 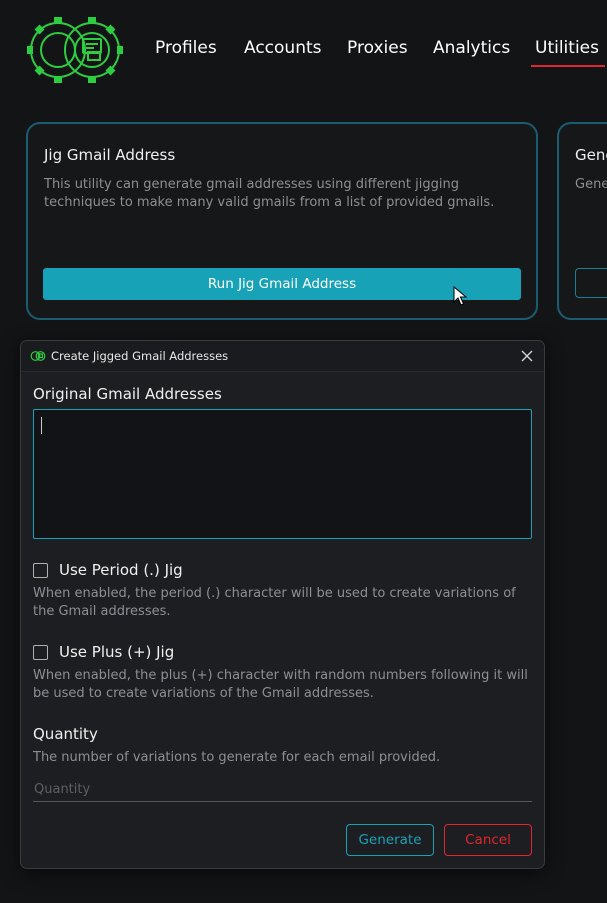 What do you see at coordinates (40, 652) in the screenshot?
I see `plus-jig-checkbox` at bounding box center [40, 652].